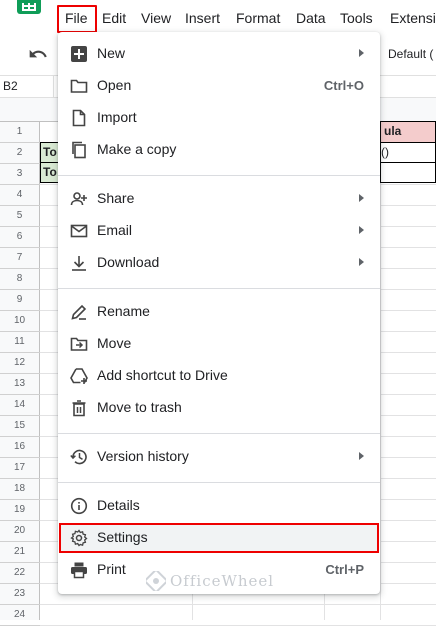  What do you see at coordinates (29, 7) in the screenshot?
I see `sheets-logo-icon` at bounding box center [29, 7].